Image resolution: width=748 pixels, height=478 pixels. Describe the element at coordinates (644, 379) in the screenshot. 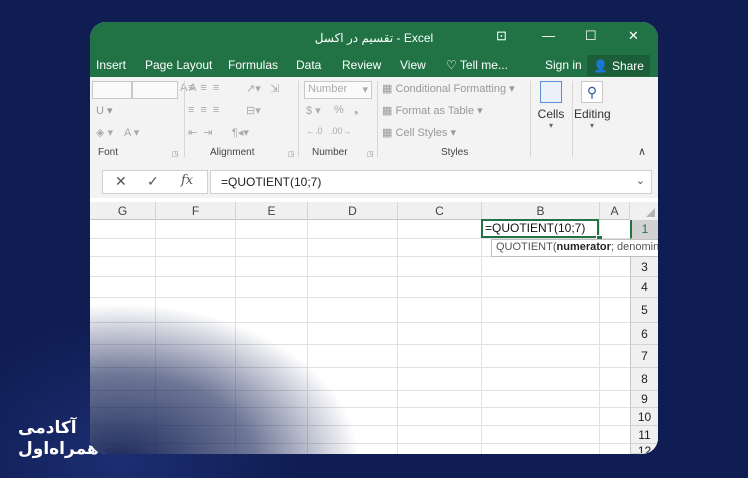

I see `row-header-8: 8` at that location.